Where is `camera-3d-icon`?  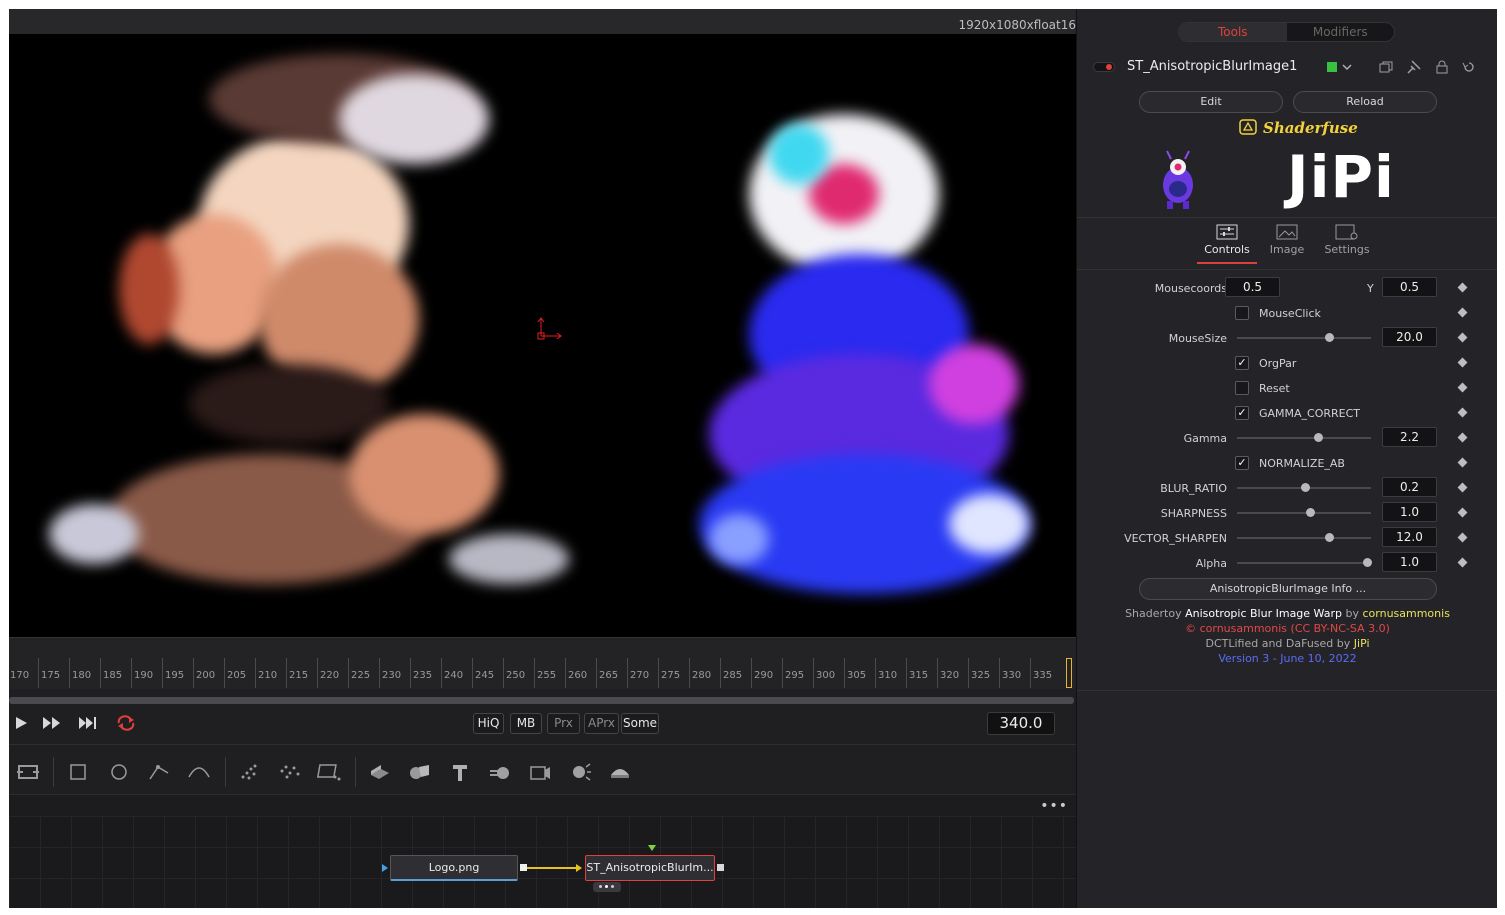
camera-3d-icon is located at coordinates (540, 772).